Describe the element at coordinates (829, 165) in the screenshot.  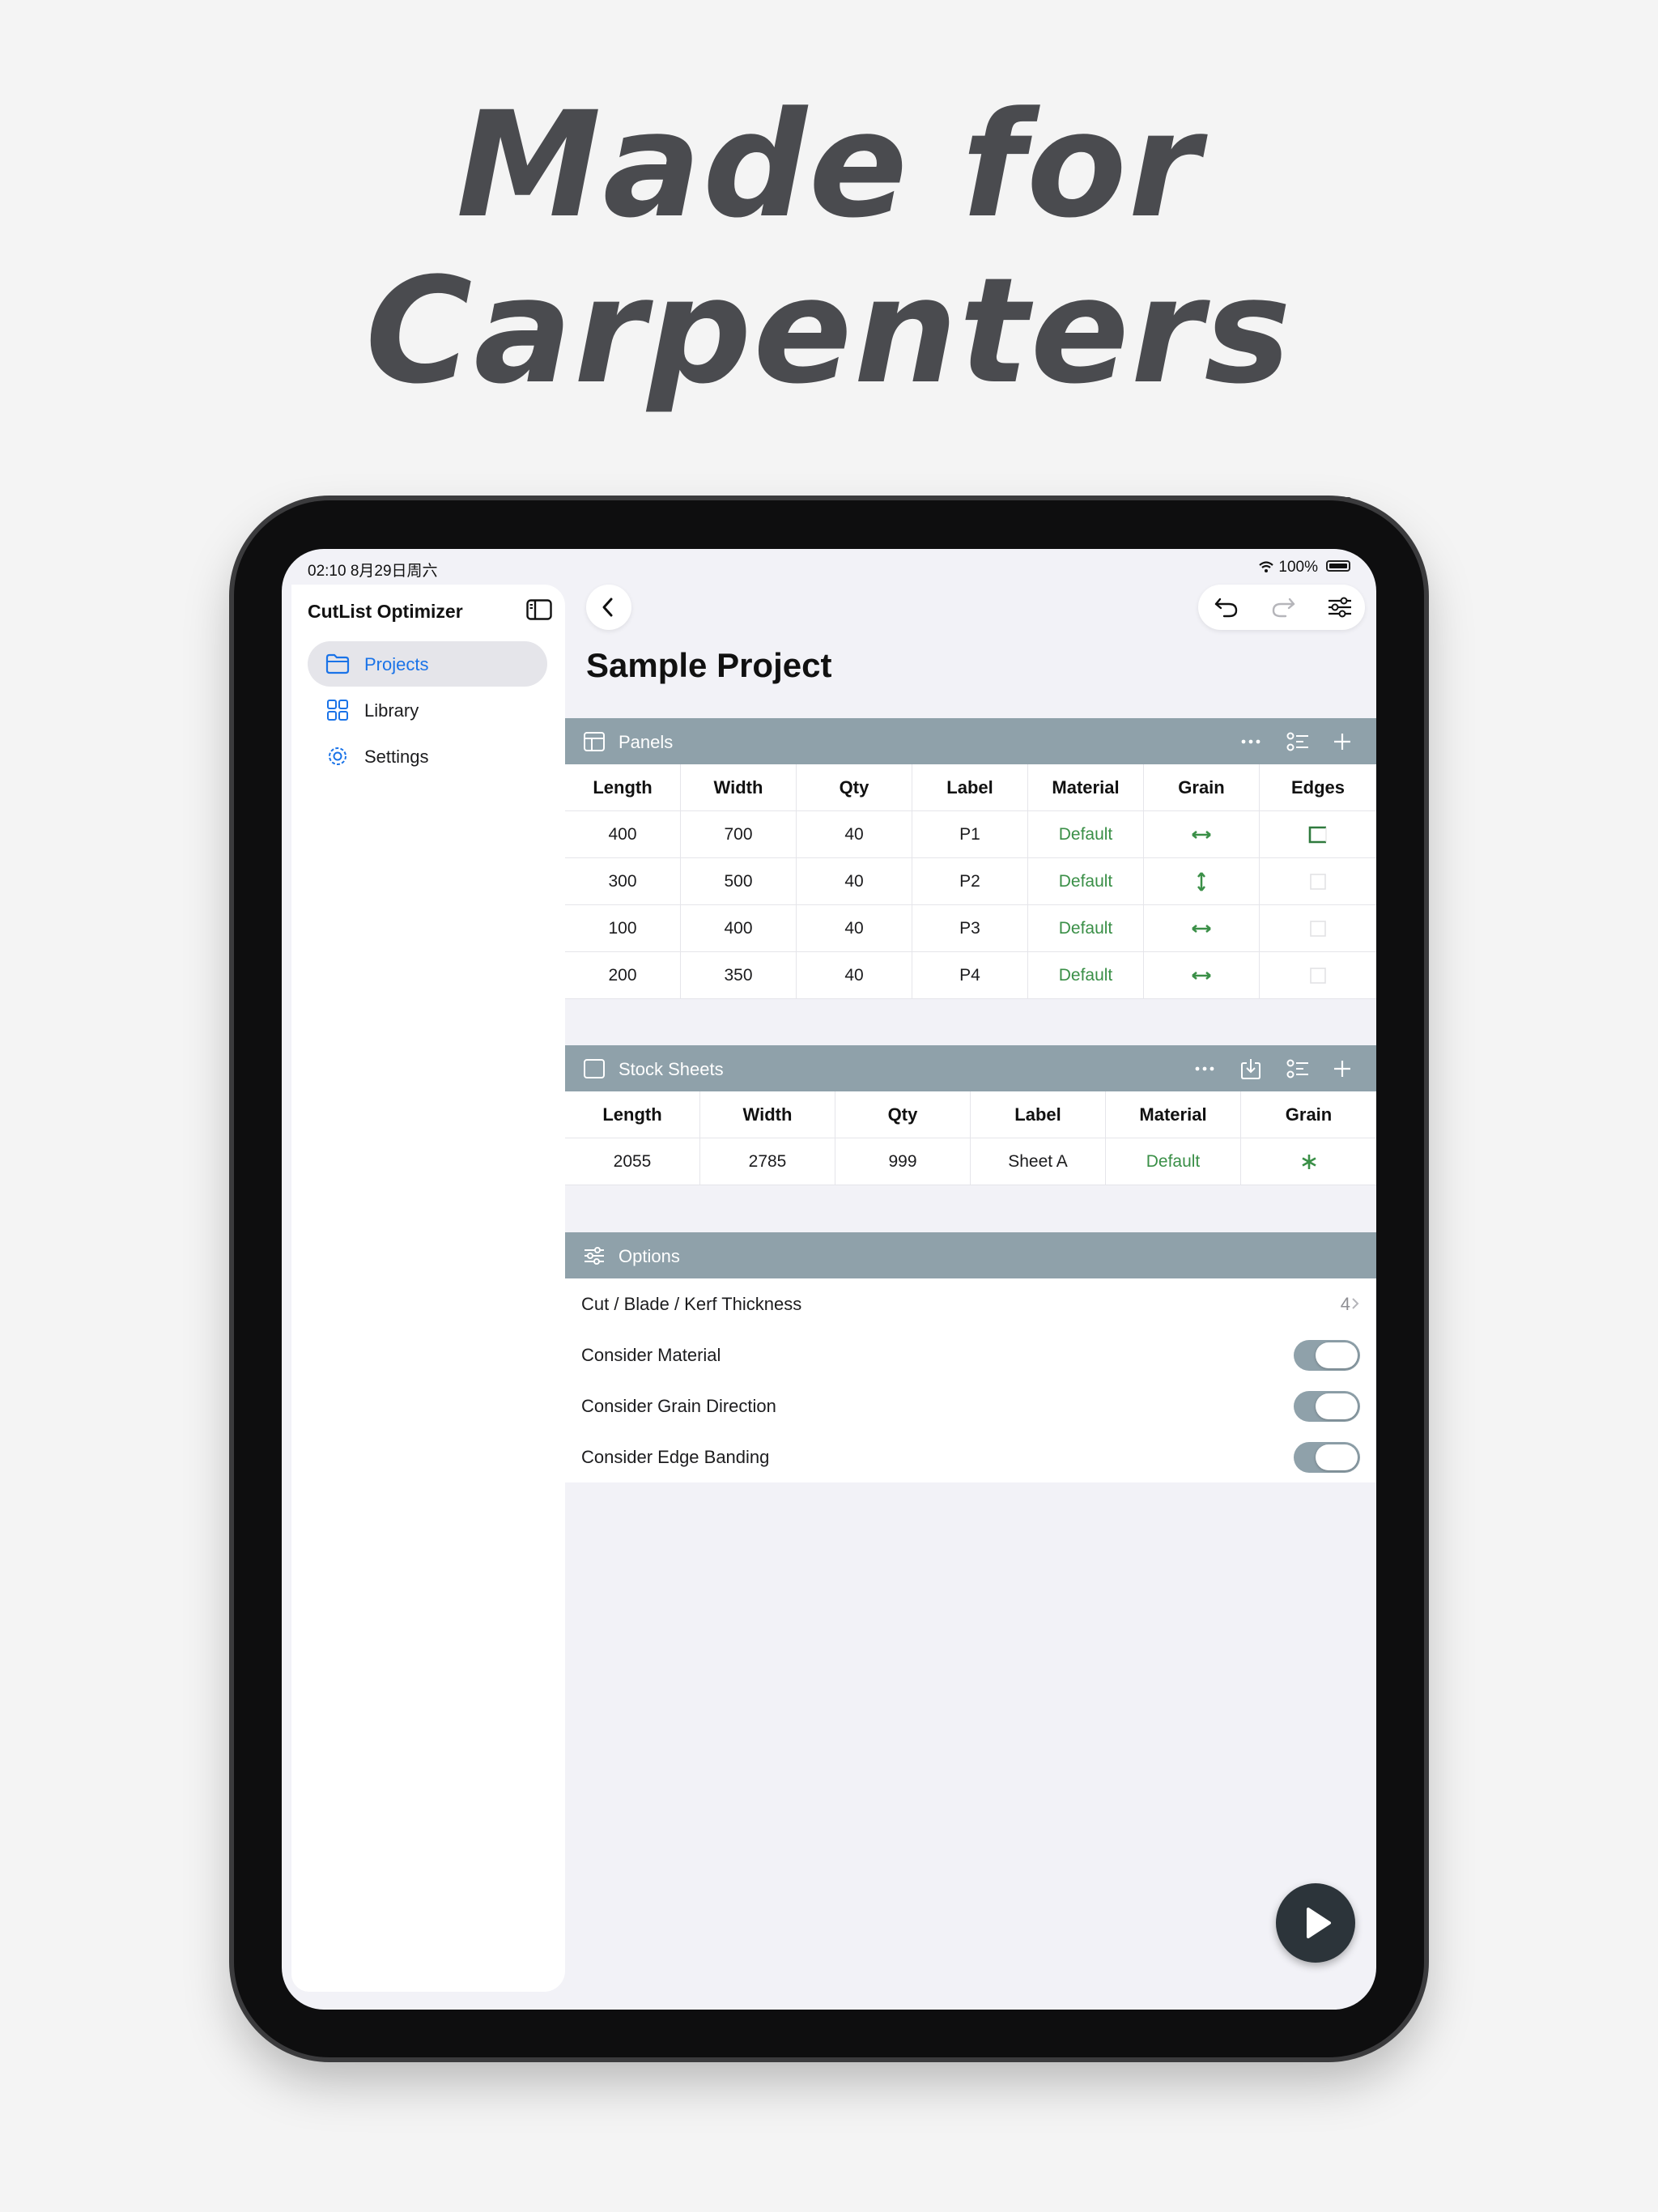
I see `headline-line-1: Made for` at that location.